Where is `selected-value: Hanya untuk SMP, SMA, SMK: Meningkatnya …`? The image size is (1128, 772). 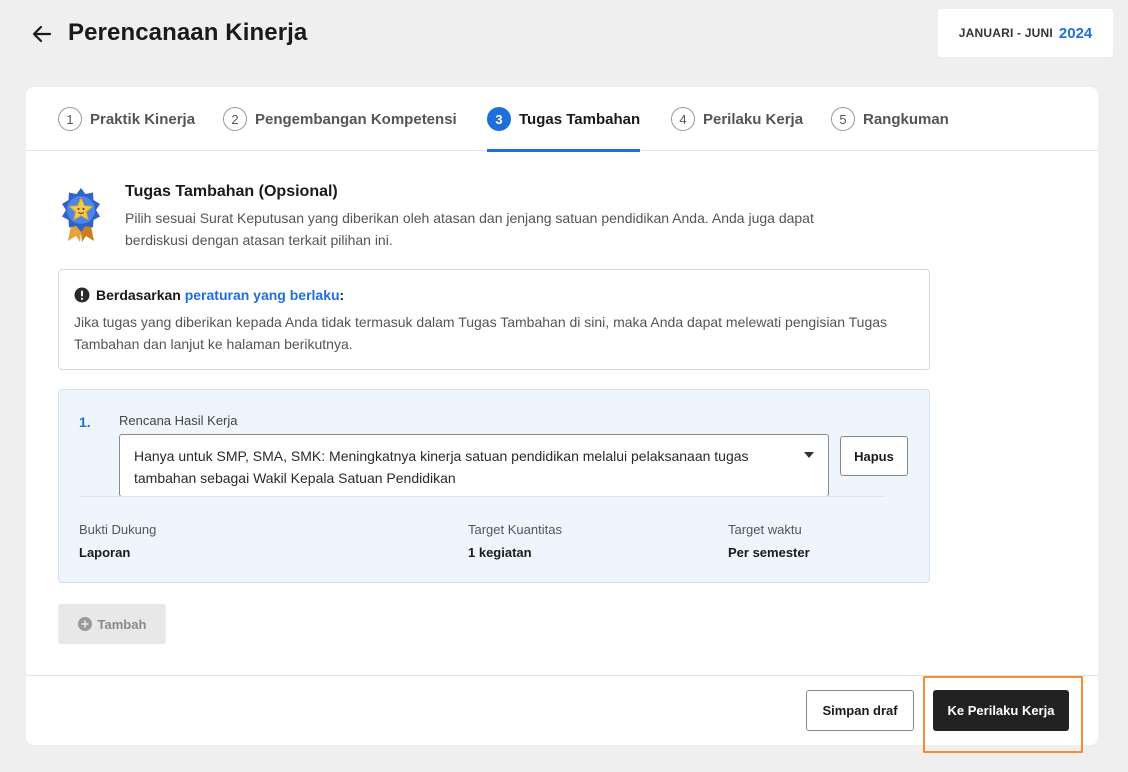 selected-value: Hanya untuk SMP, SMA, SMK: Meningkatnya … is located at coordinates (441, 467).